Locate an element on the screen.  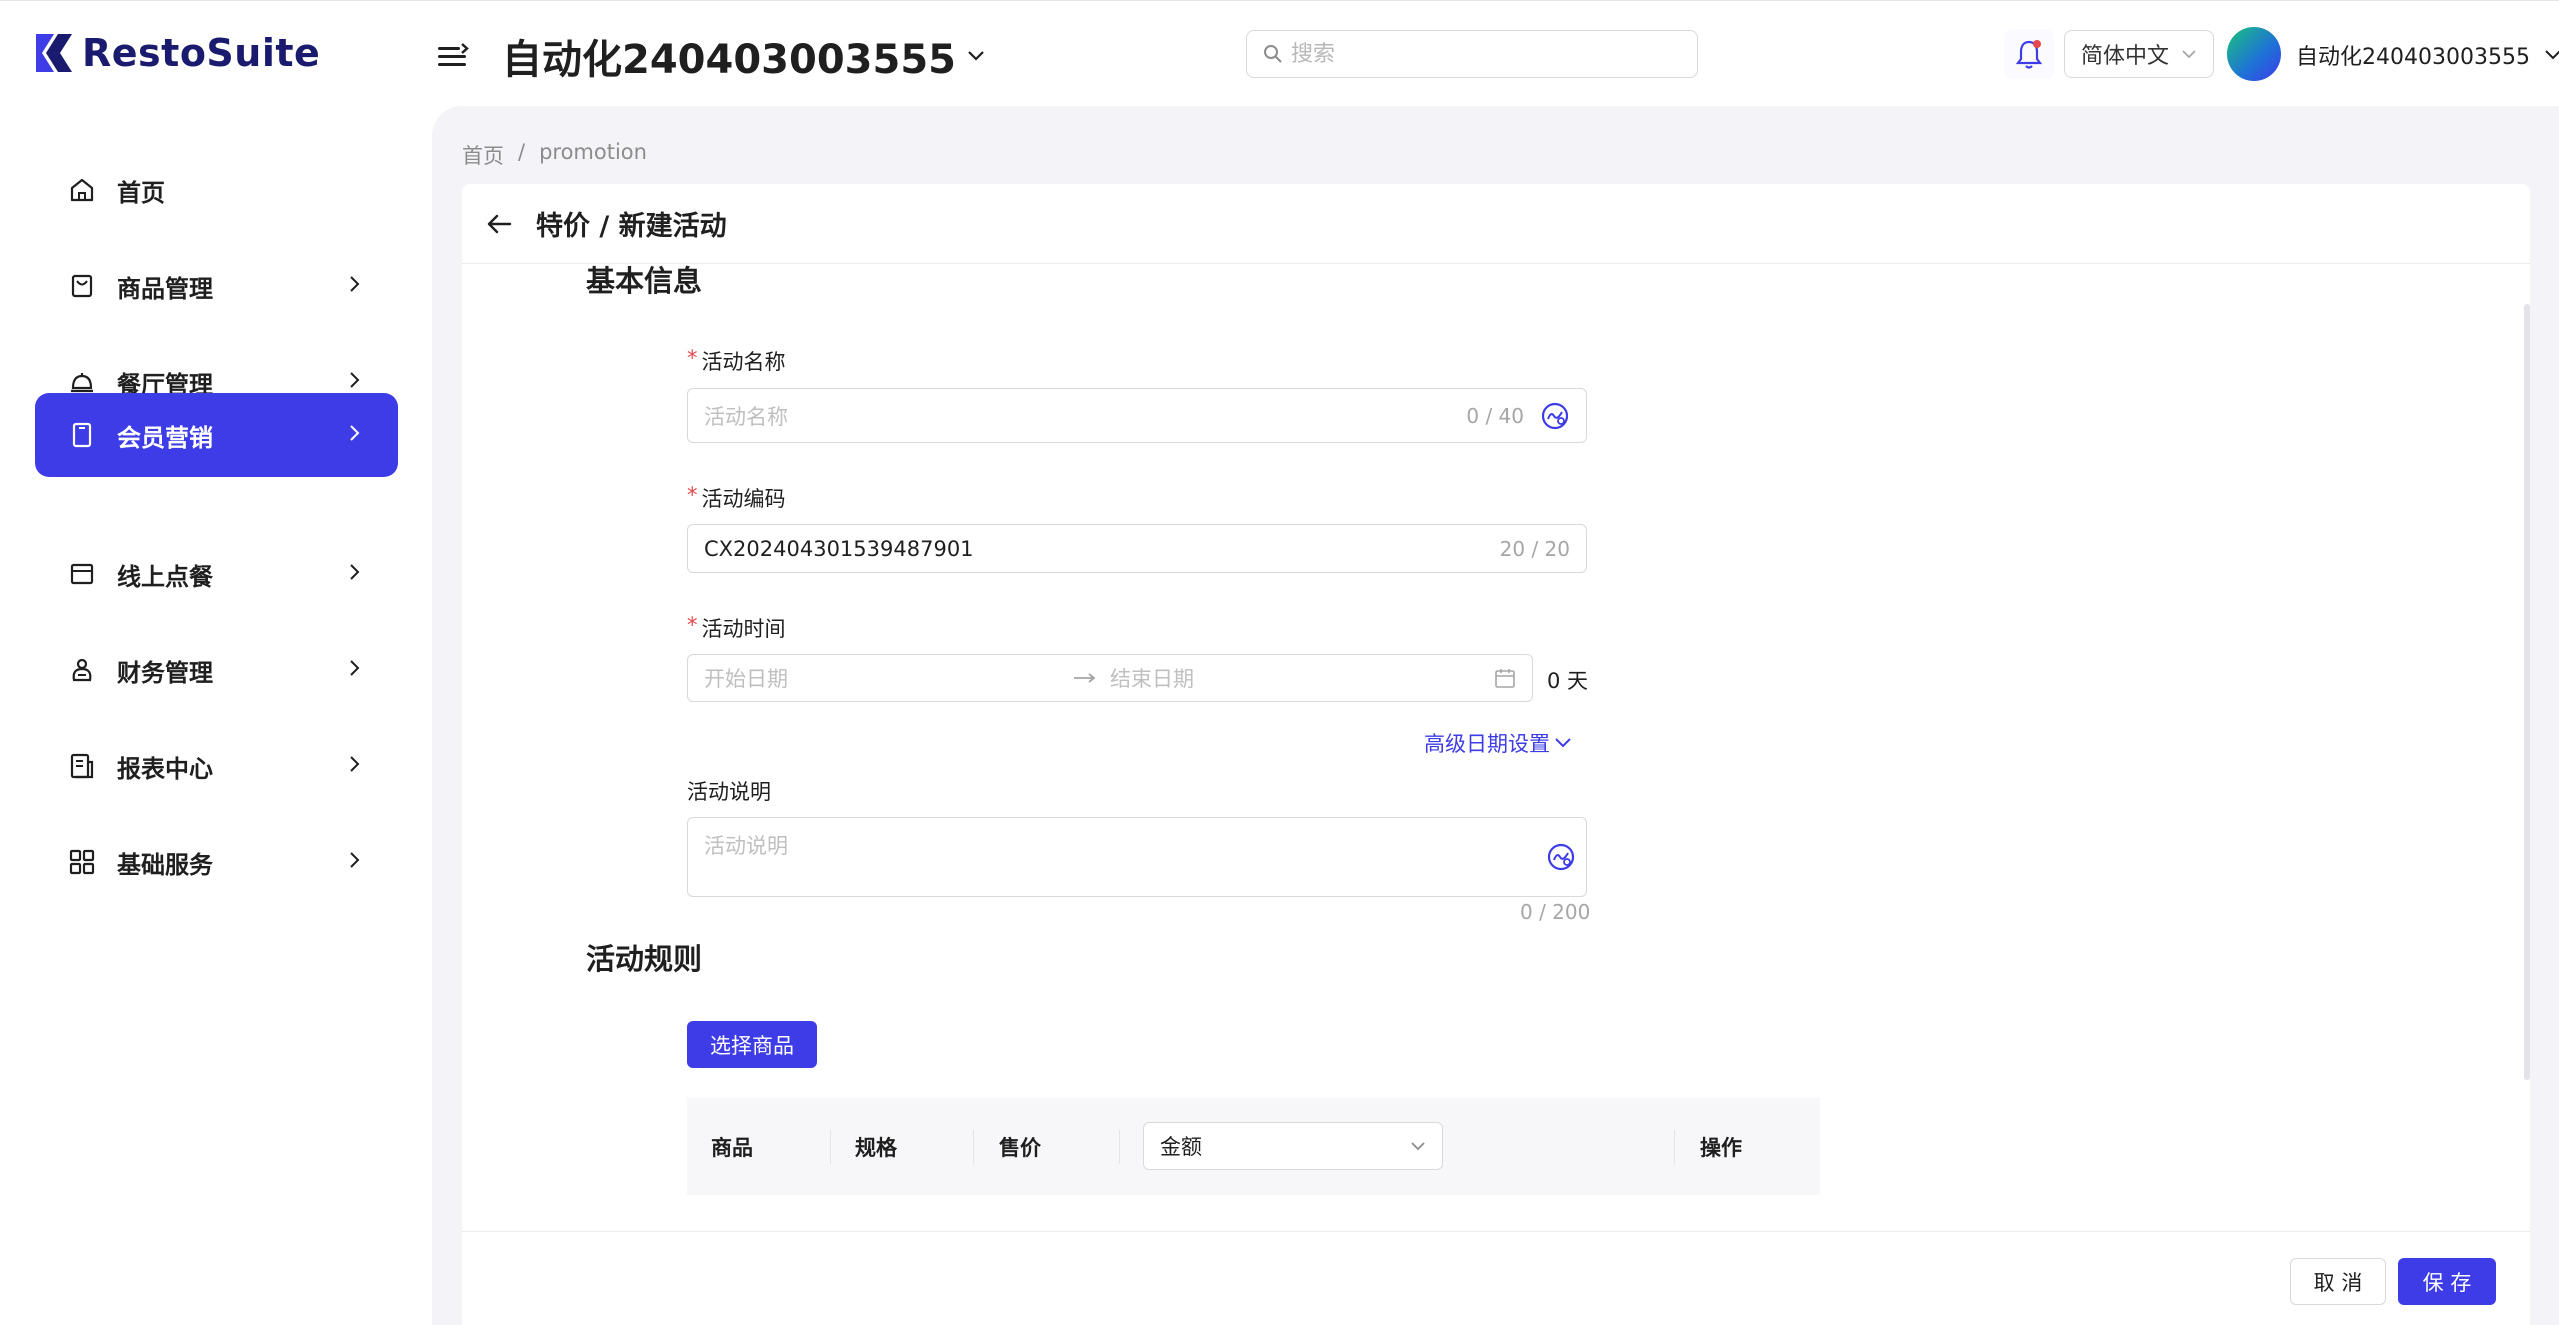
activity-code-value: CX202404301539487901 is located at coordinates (839, 548).